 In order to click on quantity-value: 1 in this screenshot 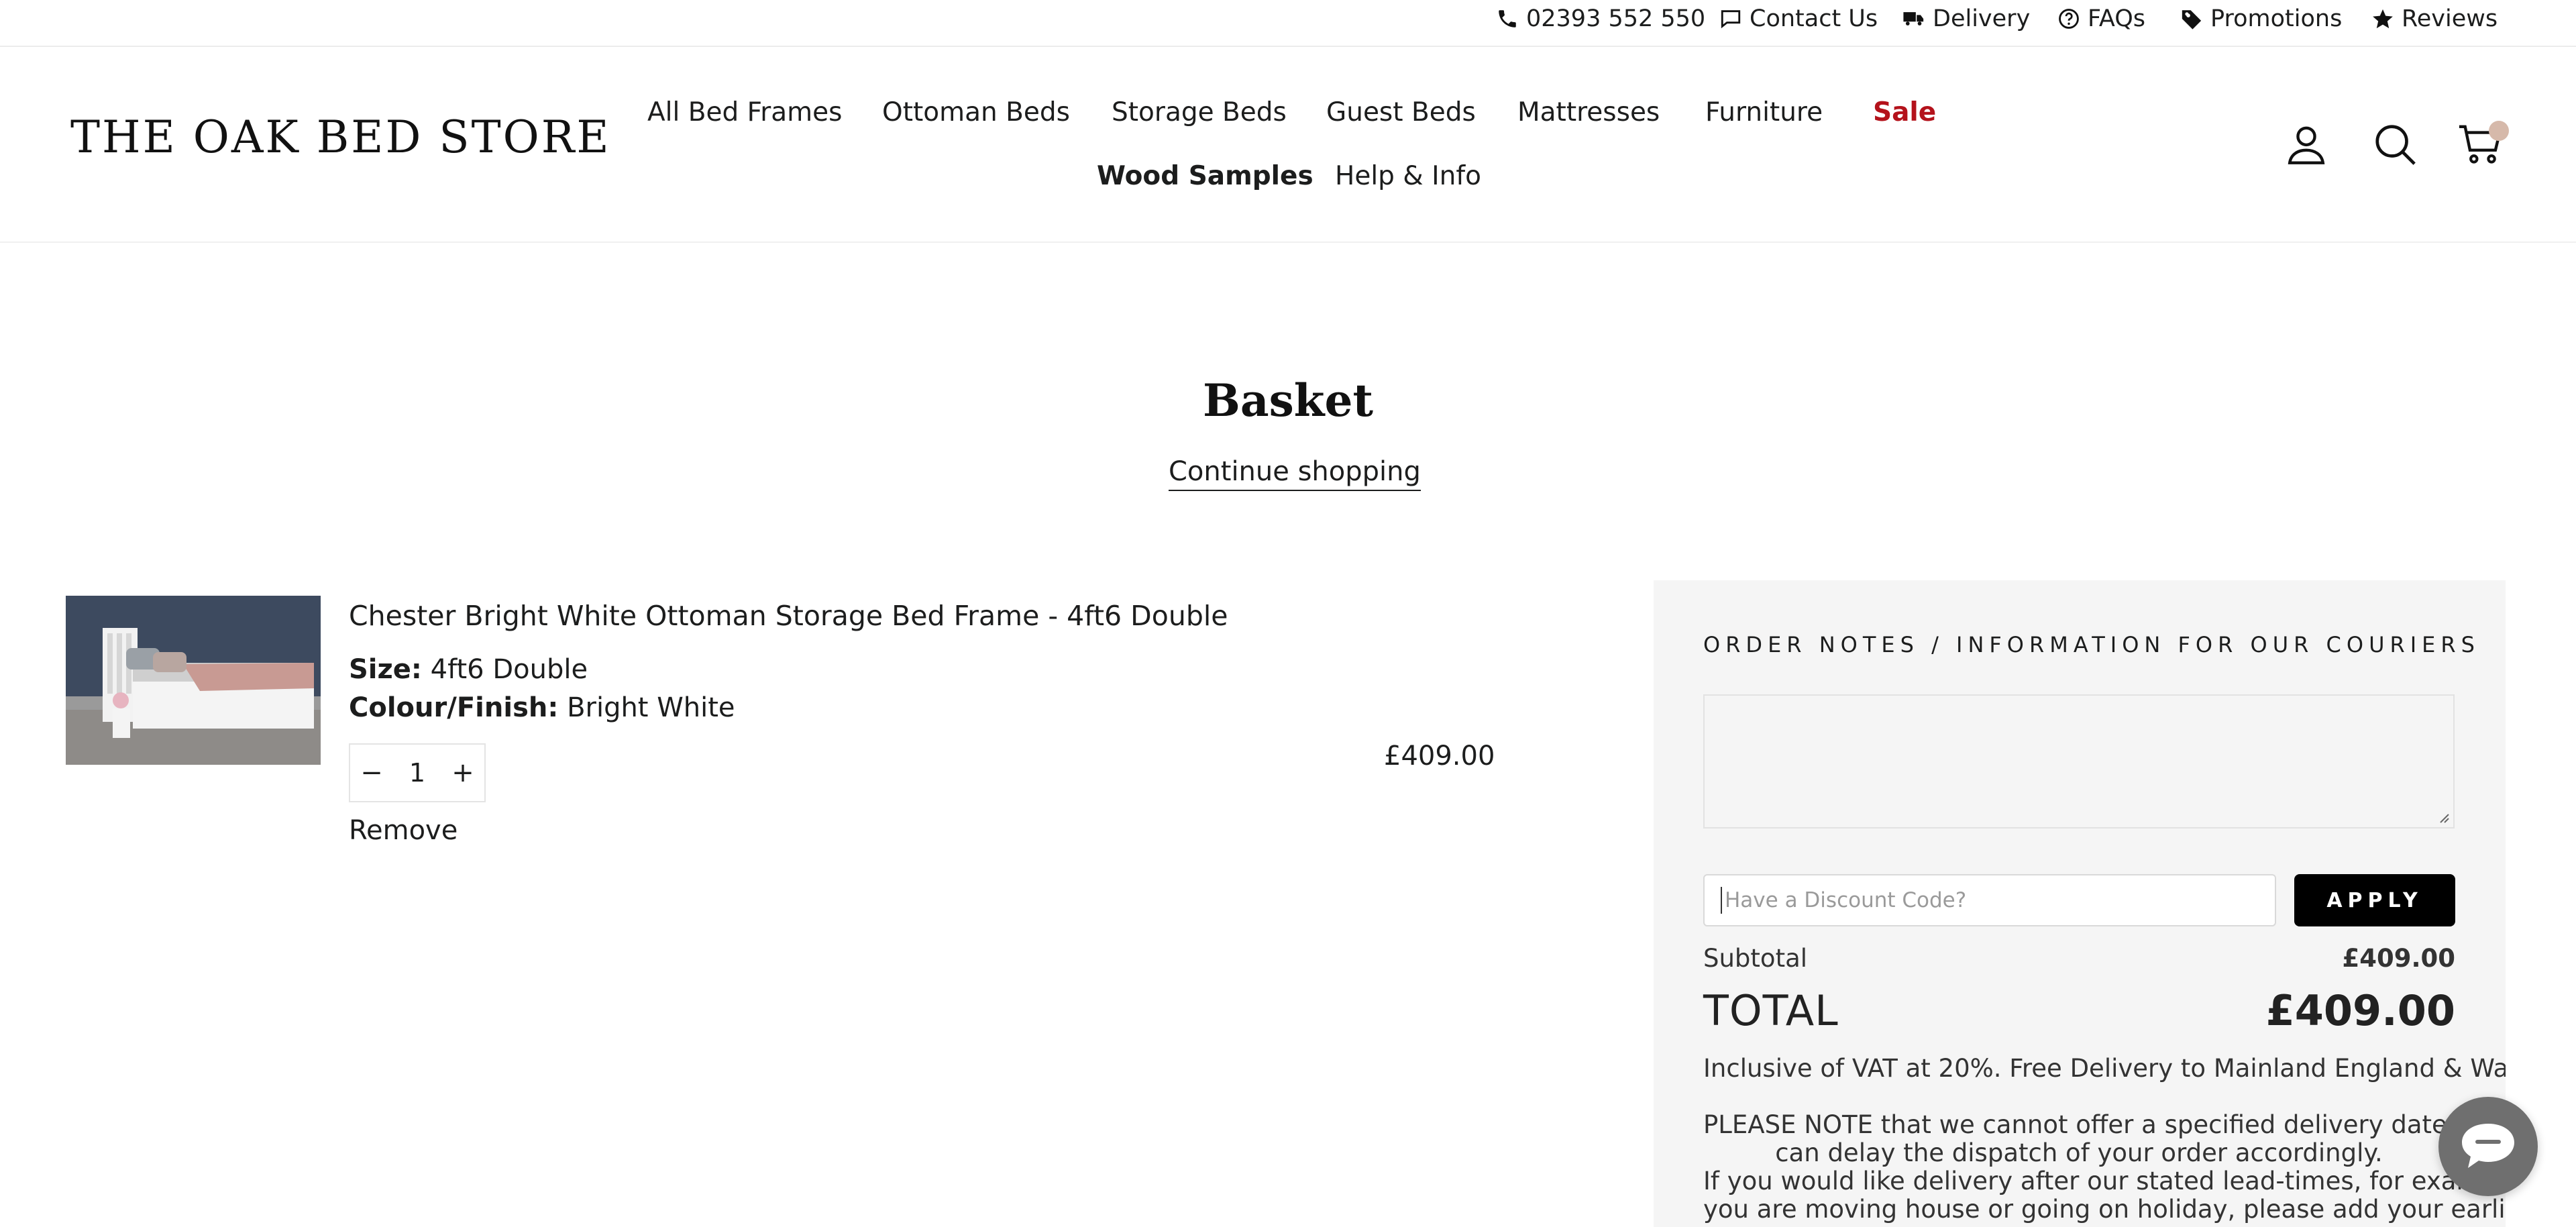, I will do `click(417, 773)`.